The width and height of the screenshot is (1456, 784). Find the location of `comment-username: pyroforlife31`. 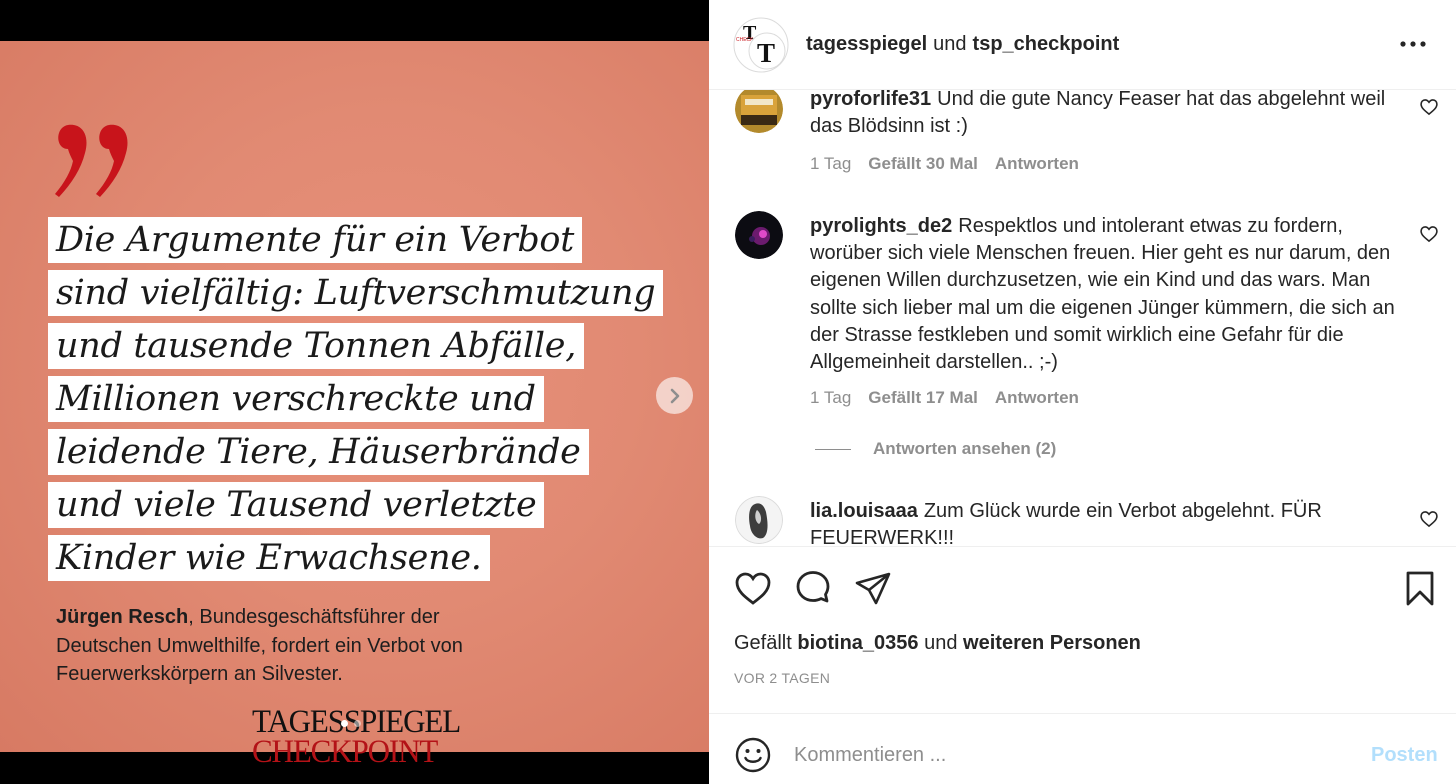

comment-username: pyroforlife31 is located at coordinates (870, 100).